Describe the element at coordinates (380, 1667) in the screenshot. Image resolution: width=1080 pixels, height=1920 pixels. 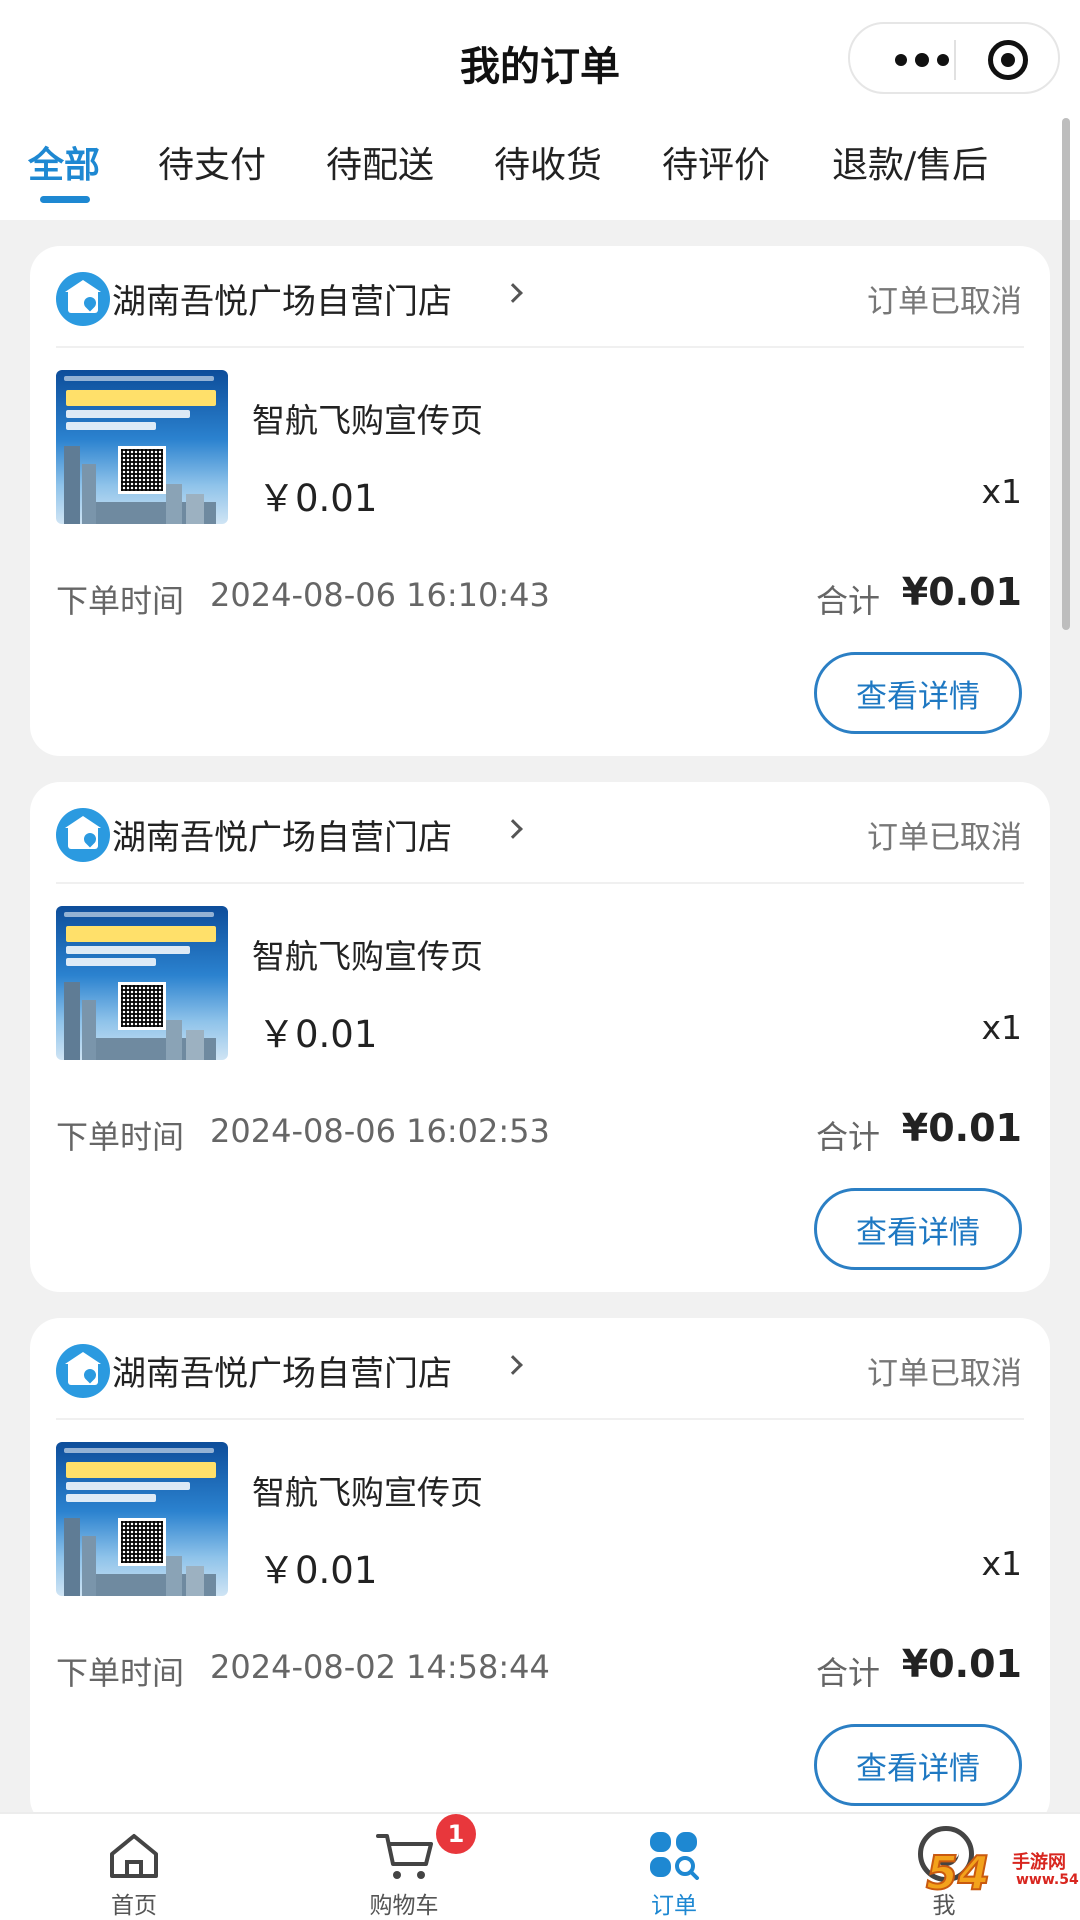
I see `order-time: 2024-08-02 14:58:44` at that location.